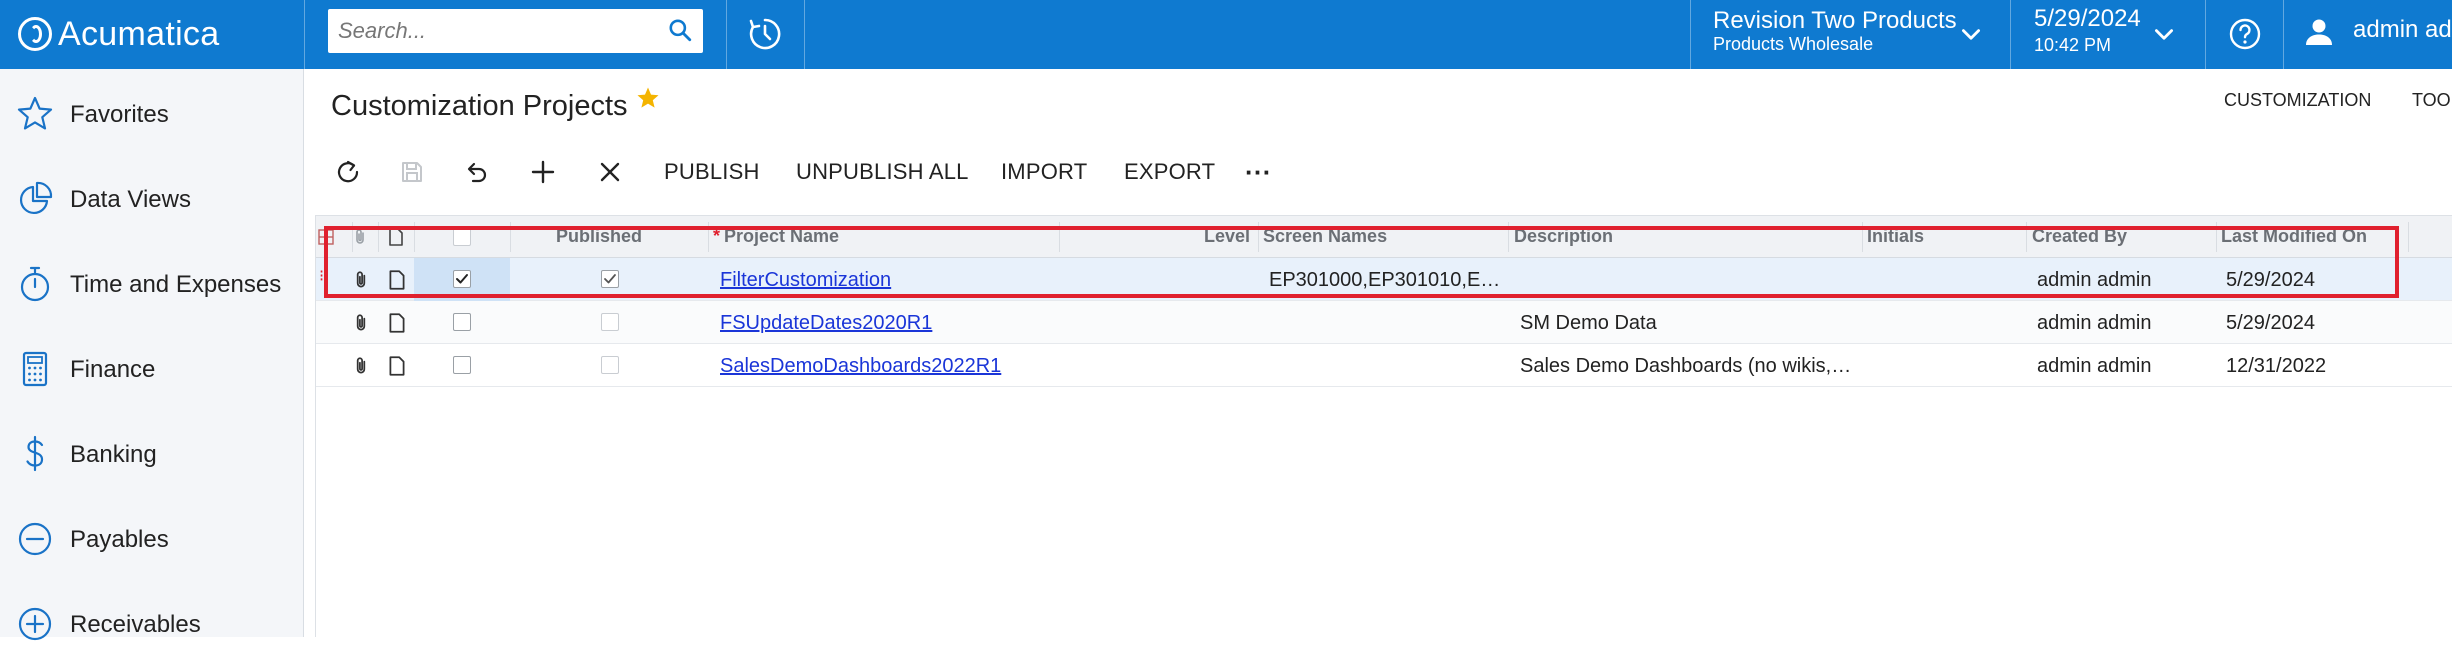 This screenshot has width=2452, height=651. What do you see at coordinates (2245, 34) in the screenshot?
I see `help-icon` at bounding box center [2245, 34].